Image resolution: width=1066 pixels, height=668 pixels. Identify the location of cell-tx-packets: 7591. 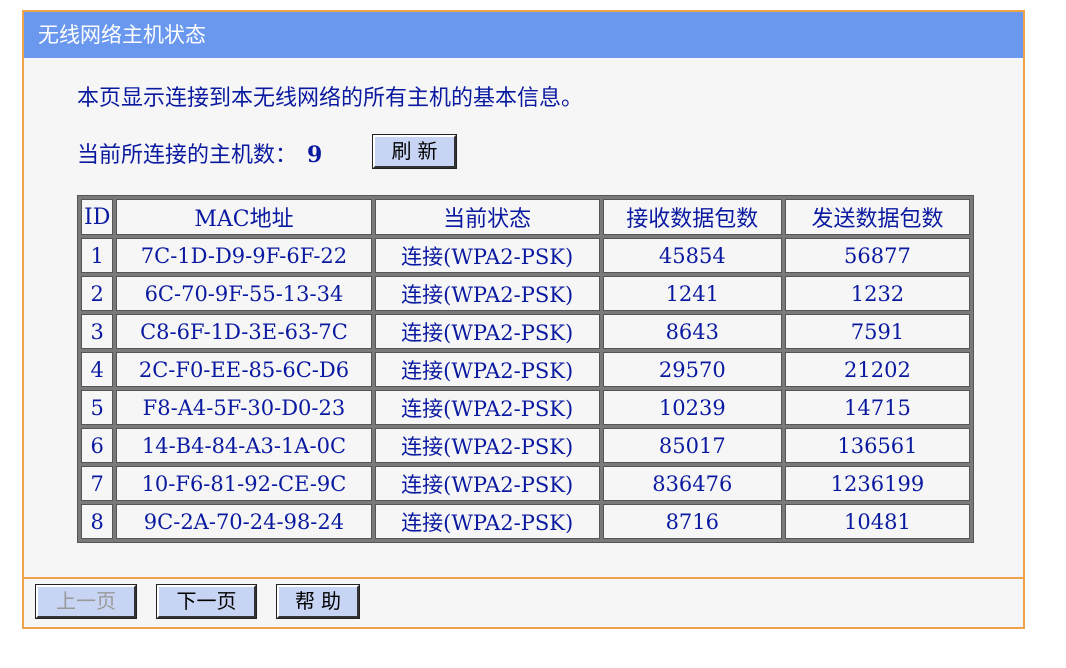
(877, 331).